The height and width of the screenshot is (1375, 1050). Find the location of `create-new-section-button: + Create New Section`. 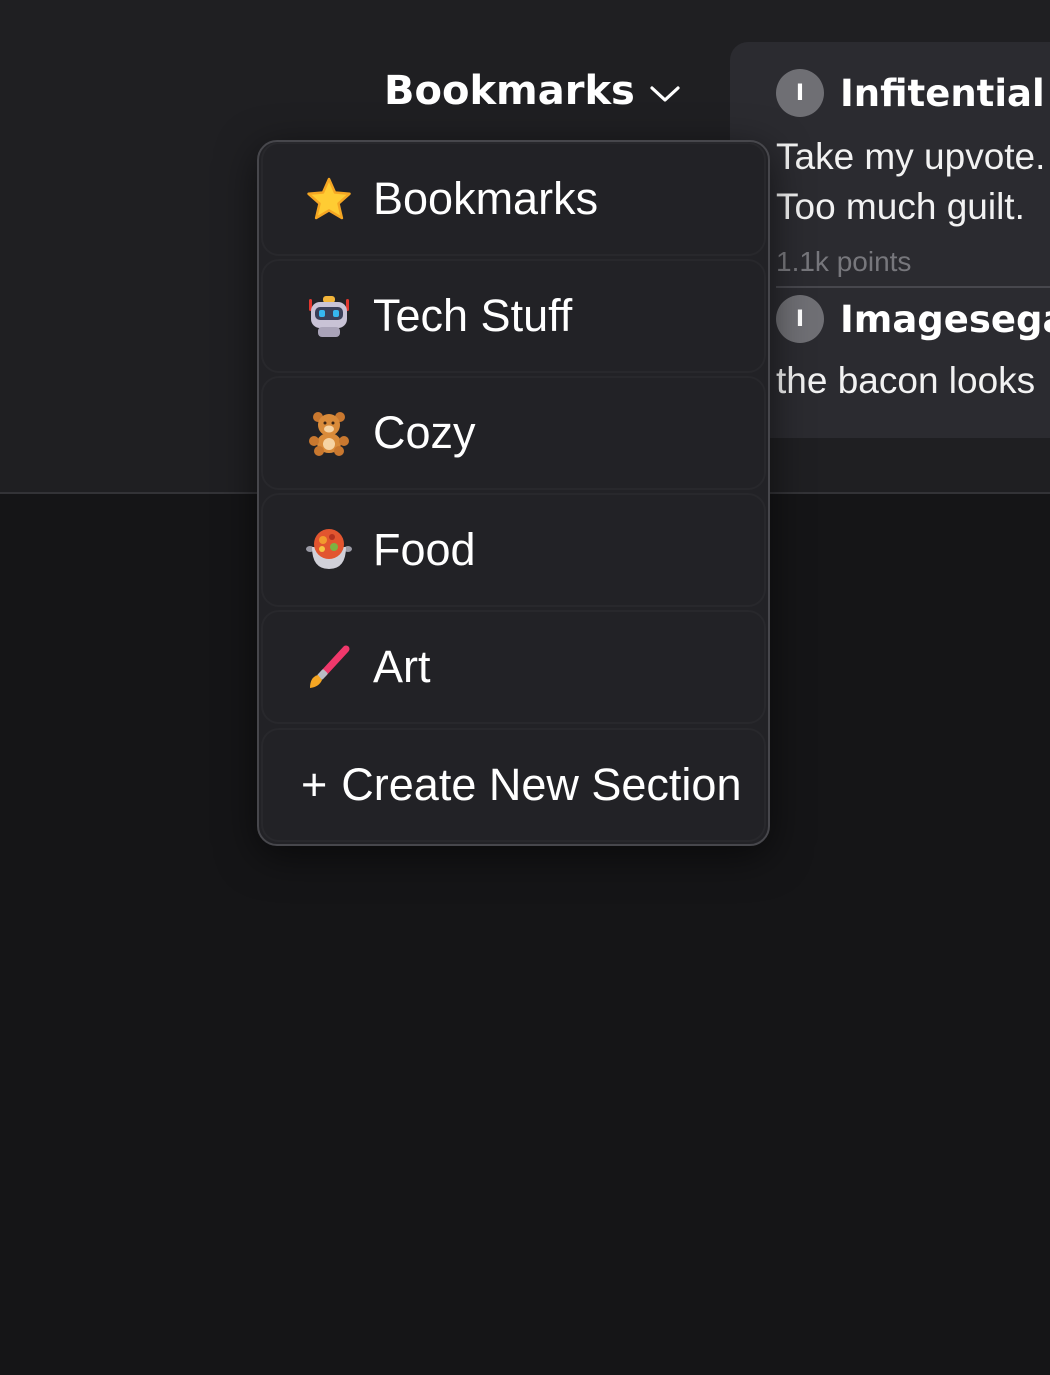

create-new-section-button: + Create New Section is located at coordinates (513, 785).